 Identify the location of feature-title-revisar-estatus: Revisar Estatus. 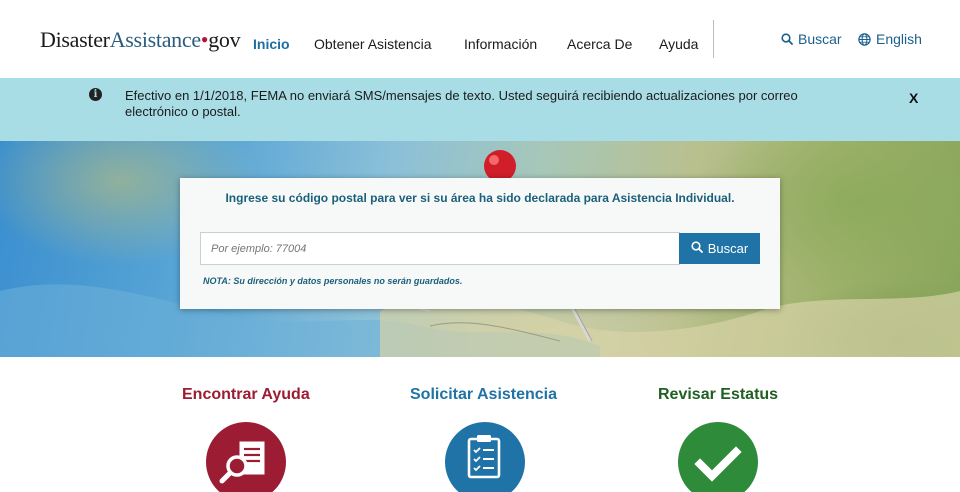
(718, 395).